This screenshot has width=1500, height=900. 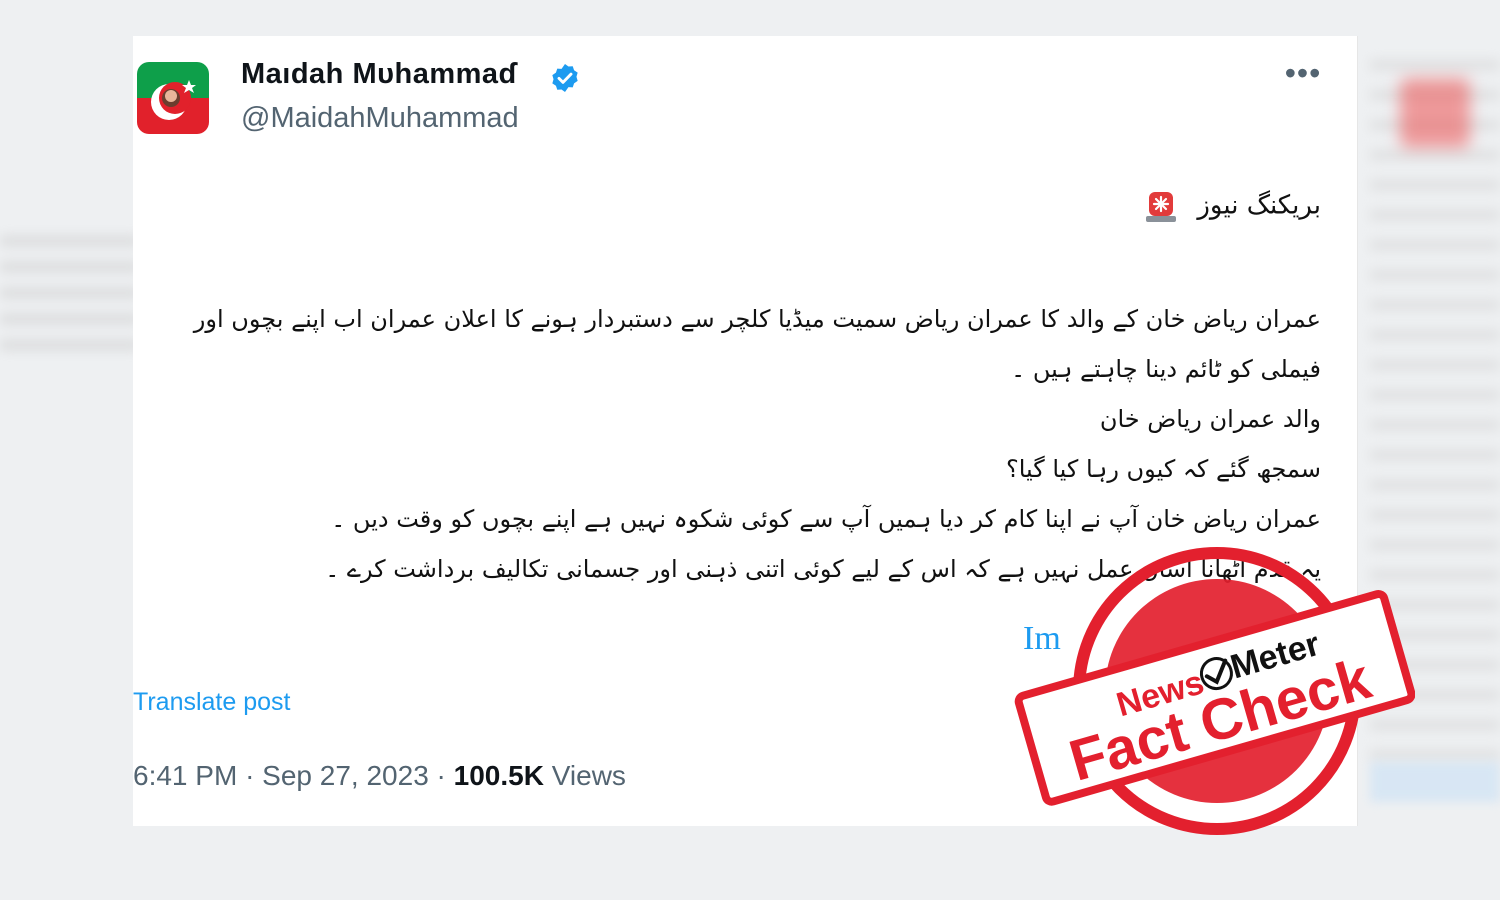 What do you see at coordinates (345, 775) in the screenshot?
I see `tweet-date: Sep 27, 2023` at bounding box center [345, 775].